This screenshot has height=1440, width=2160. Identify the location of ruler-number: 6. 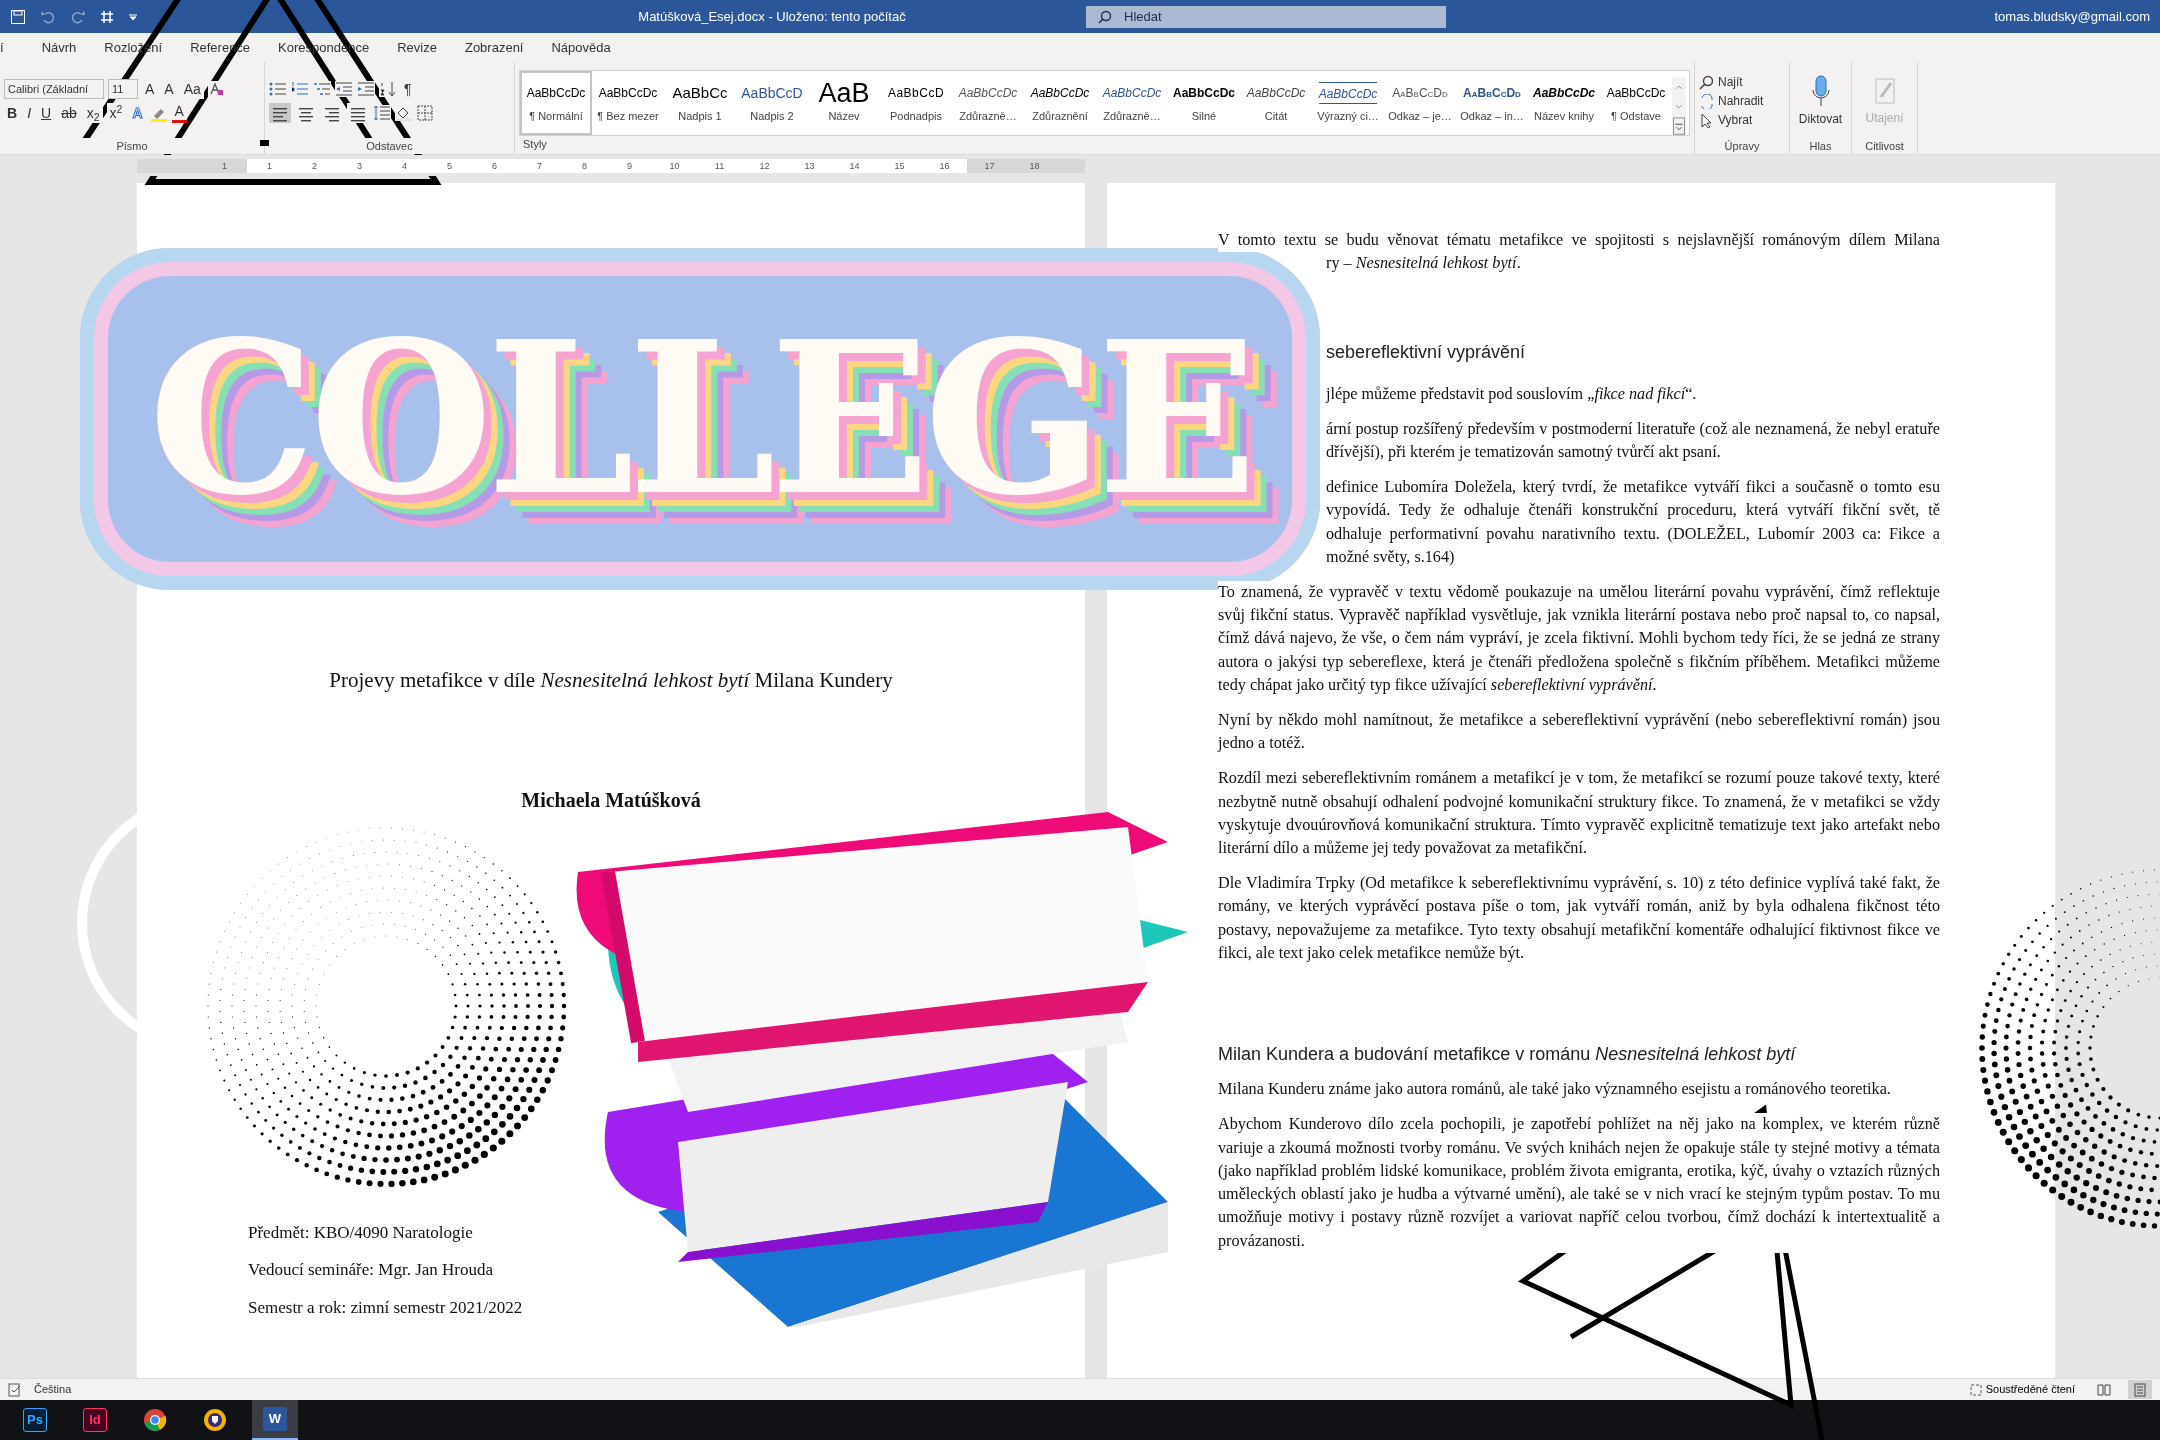
(494, 166).